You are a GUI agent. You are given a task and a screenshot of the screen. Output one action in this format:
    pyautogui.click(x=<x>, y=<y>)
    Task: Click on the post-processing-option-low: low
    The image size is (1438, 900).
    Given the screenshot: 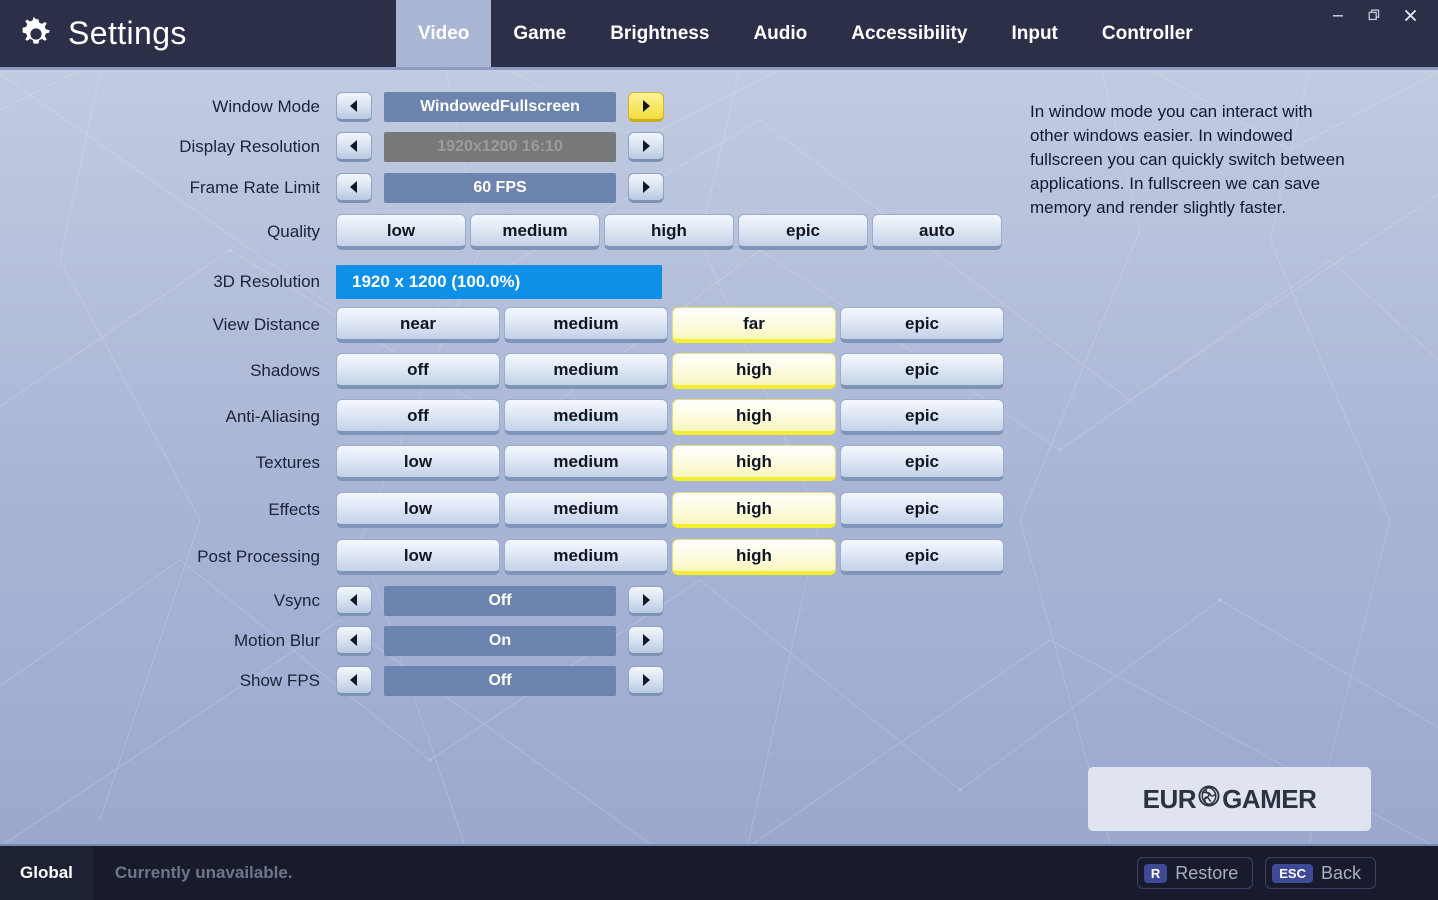 What is the action you would take?
    pyautogui.click(x=418, y=557)
    